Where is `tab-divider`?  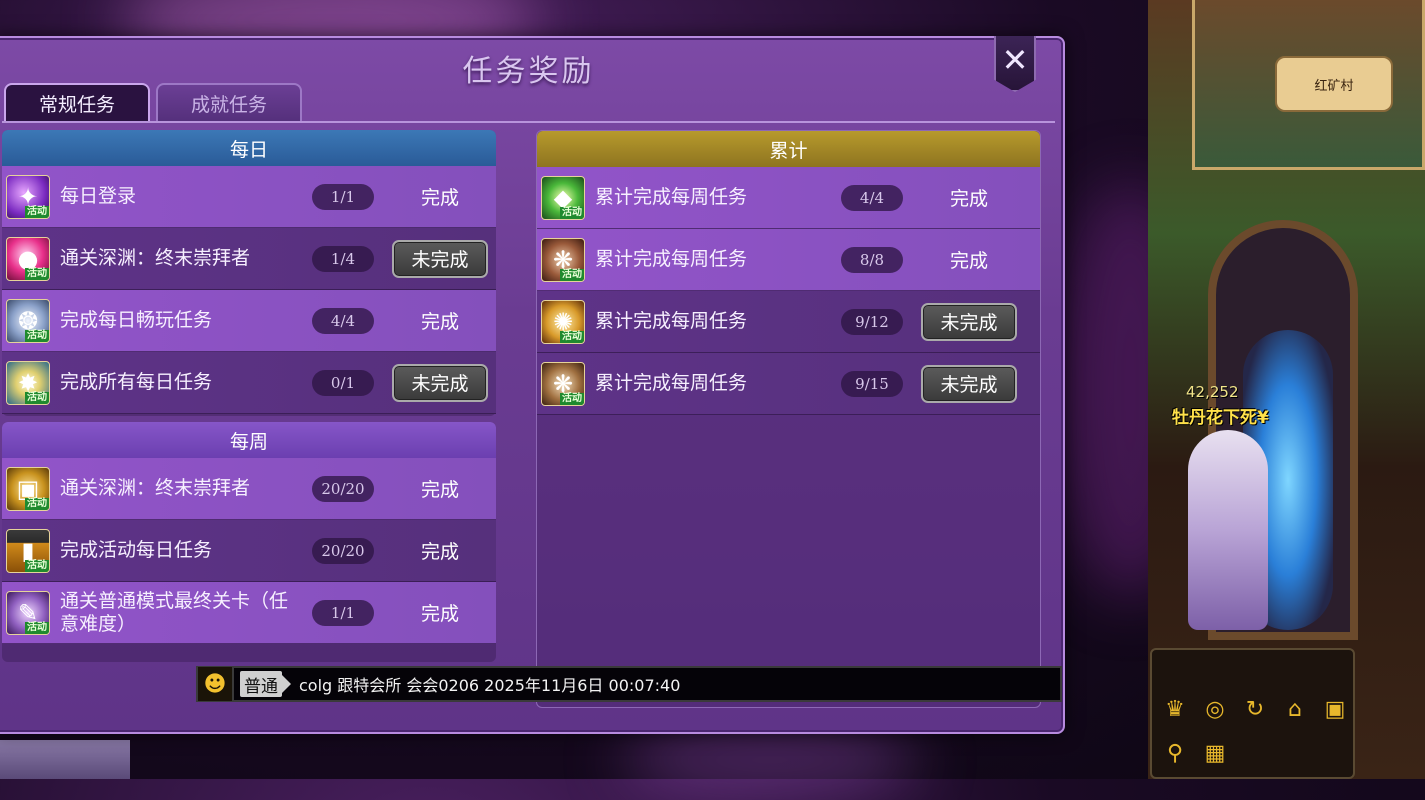 tab-divider is located at coordinates (528, 122).